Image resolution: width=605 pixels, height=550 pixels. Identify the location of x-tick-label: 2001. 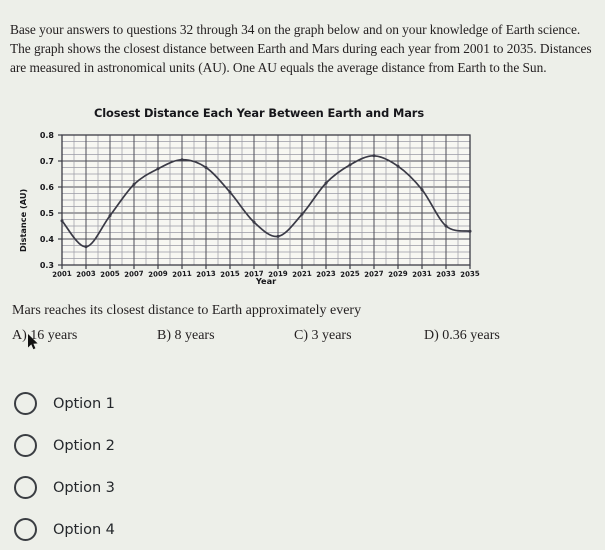
(62, 274).